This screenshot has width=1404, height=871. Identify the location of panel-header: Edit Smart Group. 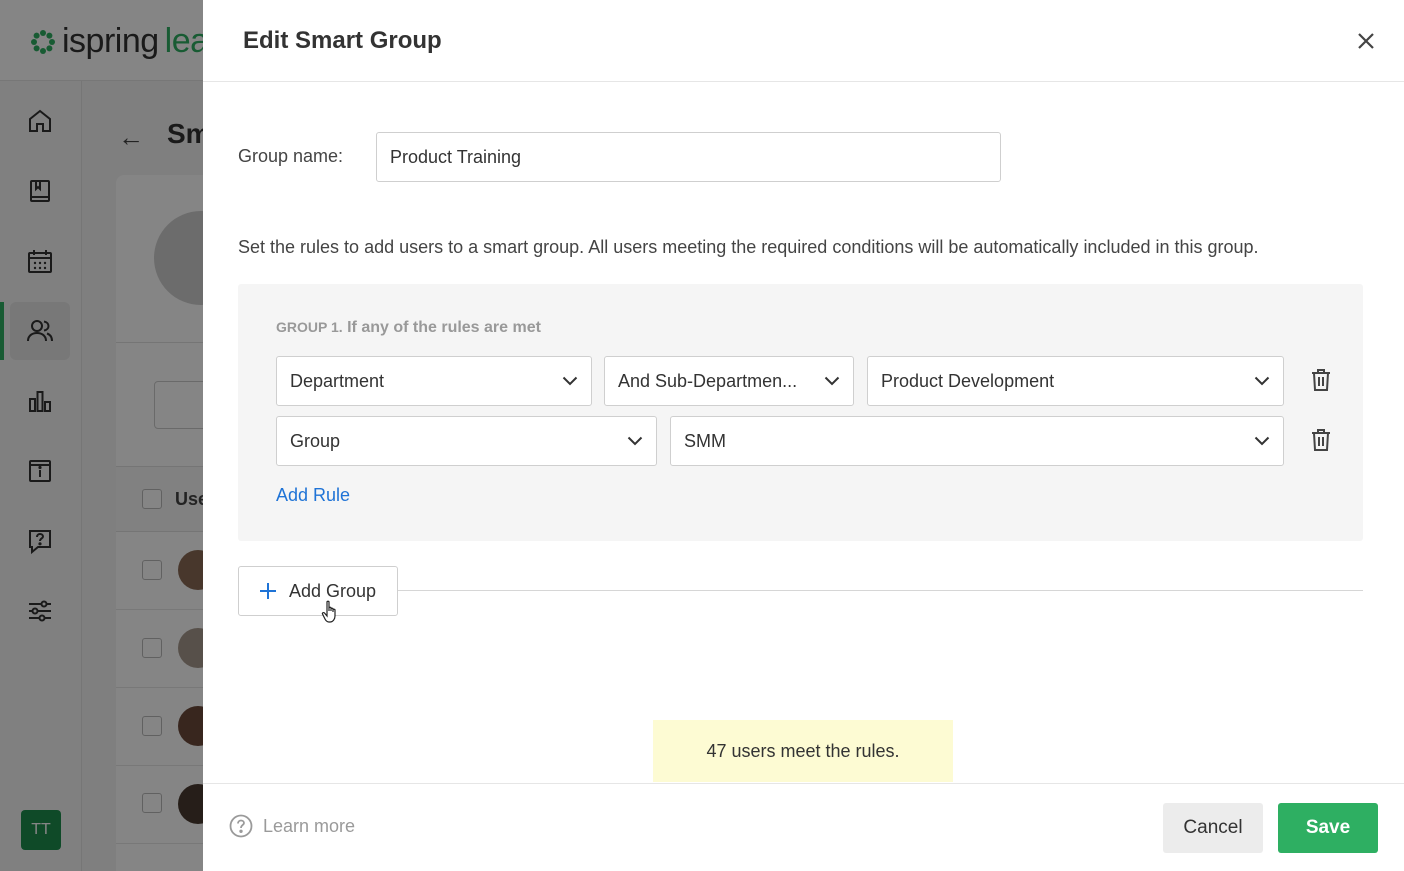
(803, 41).